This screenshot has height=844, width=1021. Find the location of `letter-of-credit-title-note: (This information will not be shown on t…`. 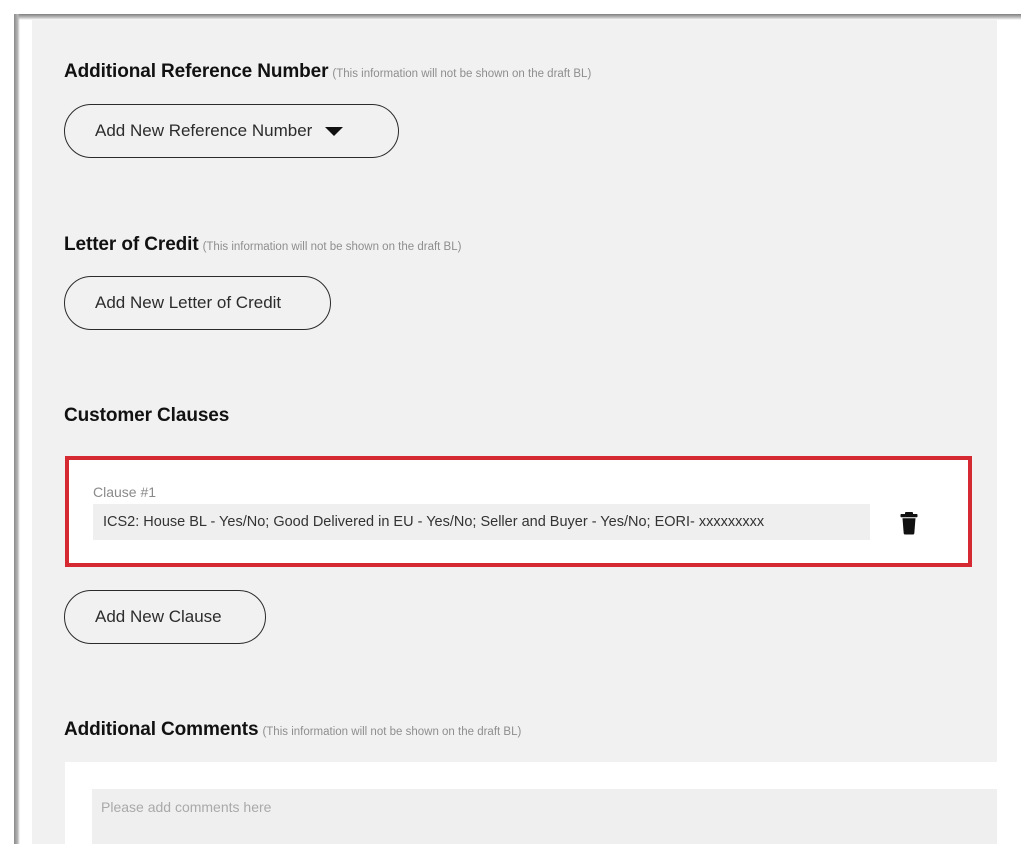

letter-of-credit-title-note: (This information will not be shown on t… is located at coordinates (332, 247).